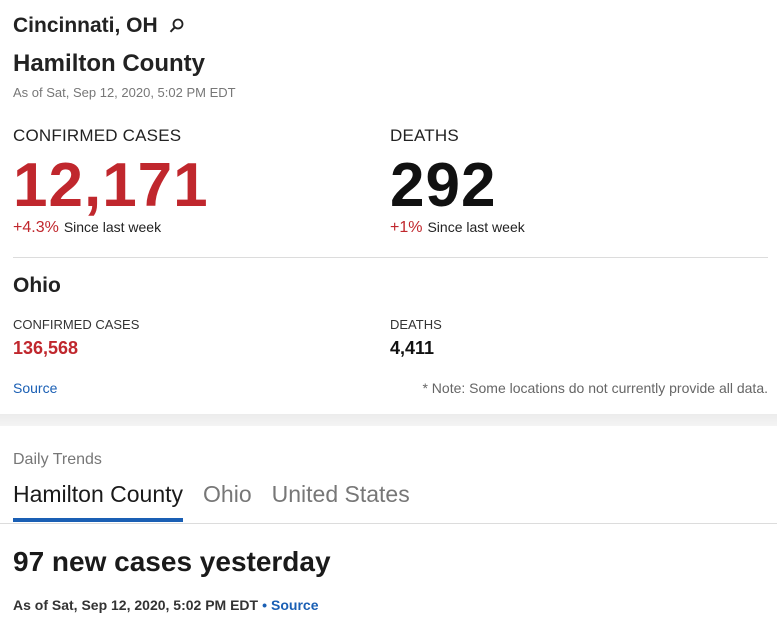  Describe the element at coordinates (412, 348) in the screenshot. I see `state-deaths-value: 4,411` at that location.